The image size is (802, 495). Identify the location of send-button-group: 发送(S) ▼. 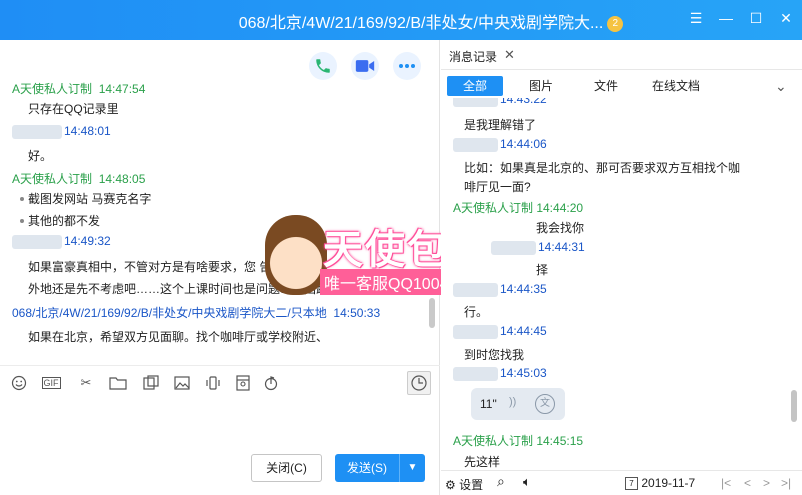
(380, 468).